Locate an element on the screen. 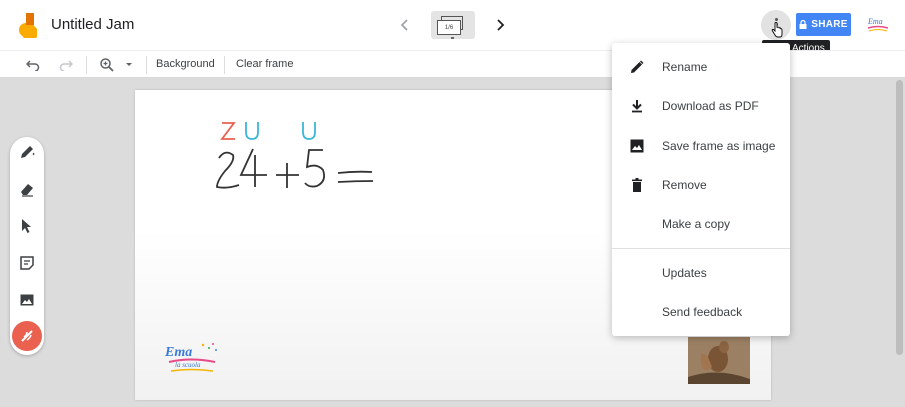 Image resolution: width=905 pixels, height=407 pixels. select-tool is located at coordinates (27, 226).